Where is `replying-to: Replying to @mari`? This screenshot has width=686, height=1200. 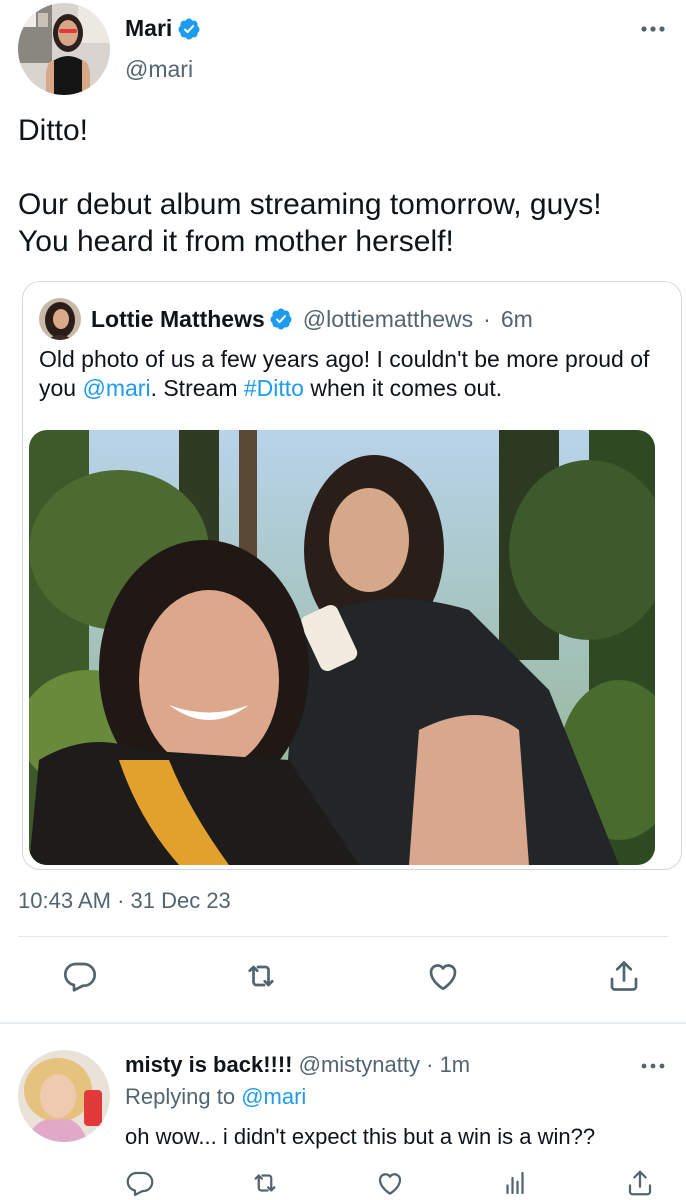 replying-to: Replying to @mari is located at coordinates (215, 1097).